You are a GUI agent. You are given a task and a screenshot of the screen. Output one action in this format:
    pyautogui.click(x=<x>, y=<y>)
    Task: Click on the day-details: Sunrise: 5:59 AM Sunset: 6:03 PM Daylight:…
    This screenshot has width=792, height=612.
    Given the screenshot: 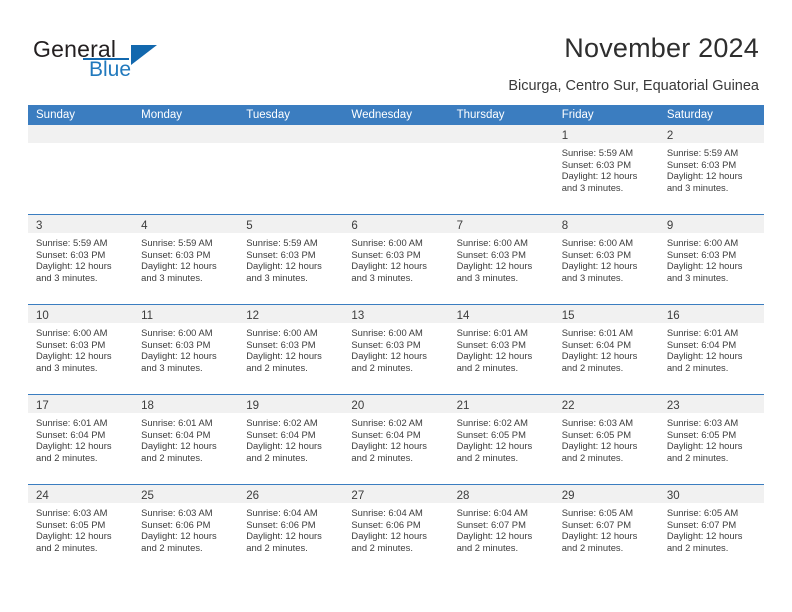 What is the action you would take?
    pyautogui.click(x=80, y=258)
    